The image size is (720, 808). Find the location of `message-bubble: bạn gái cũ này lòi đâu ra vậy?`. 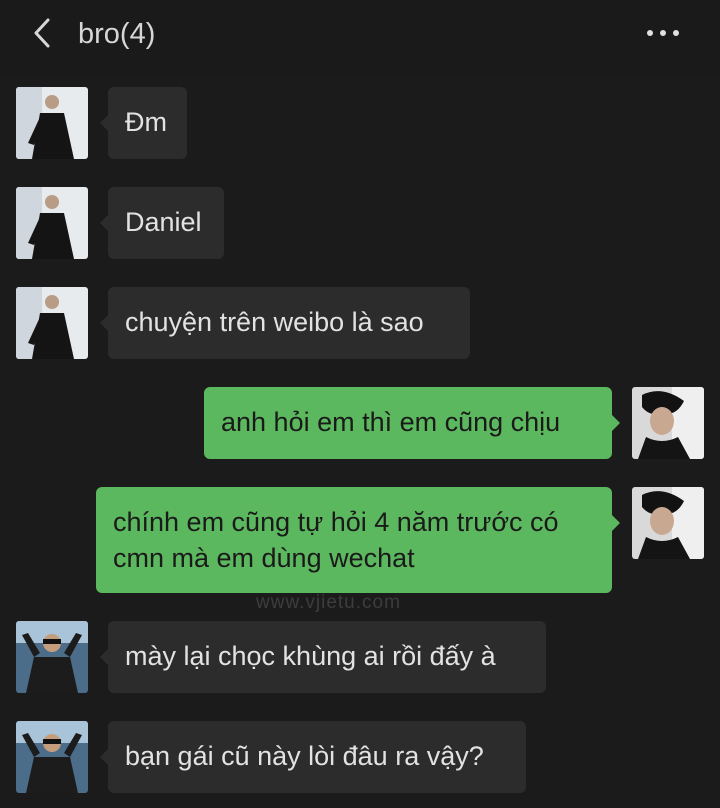

message-bubble: bạn gái cũ này lòi đâu ra vậy? is located at coordinates (317, 757).